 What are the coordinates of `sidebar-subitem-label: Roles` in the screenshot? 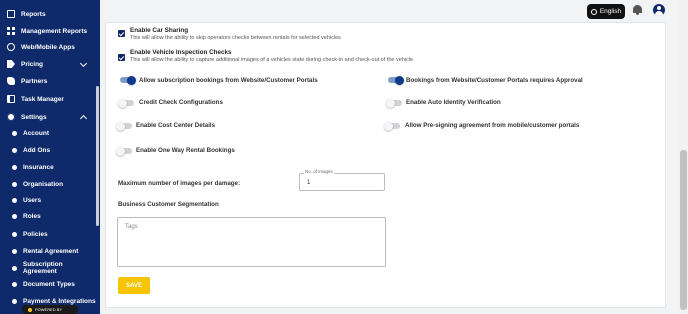 It's located at (32, 216).